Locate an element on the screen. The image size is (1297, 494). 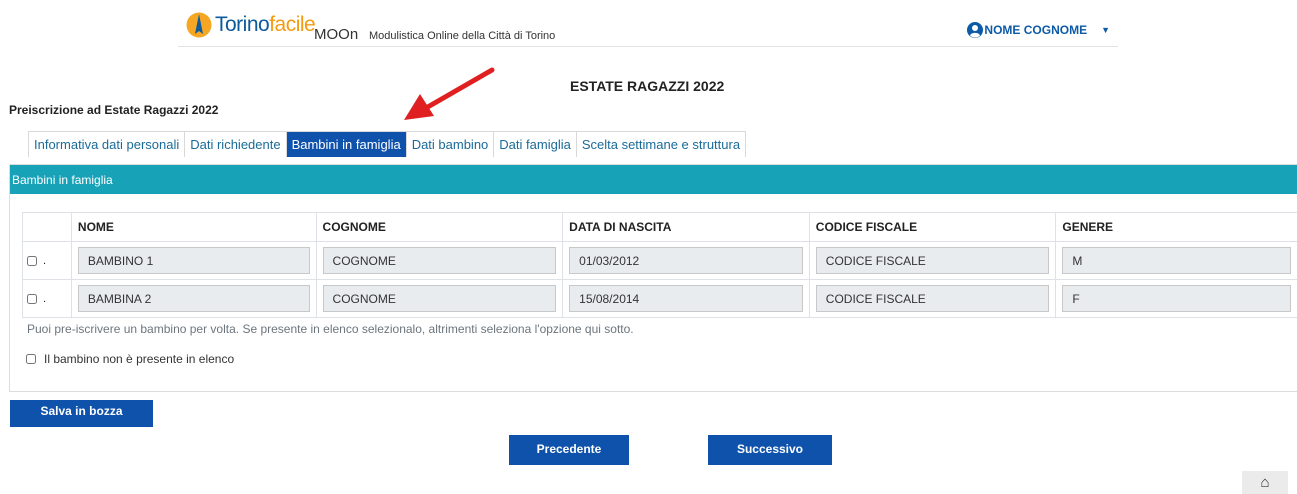
column-header-cognome: COGNOME is located at coordinates (439, 227).